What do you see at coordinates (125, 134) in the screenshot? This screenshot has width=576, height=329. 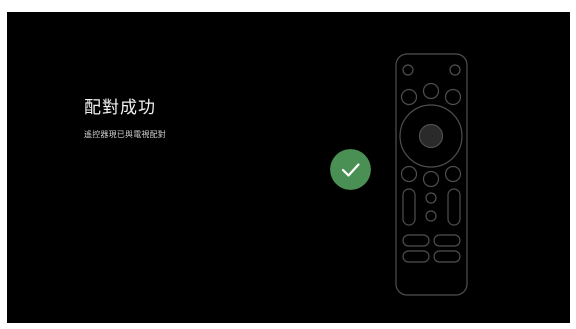 I see `pairing-success-message: 遙控器現已與電視配對` at bounding box center [125, 134].